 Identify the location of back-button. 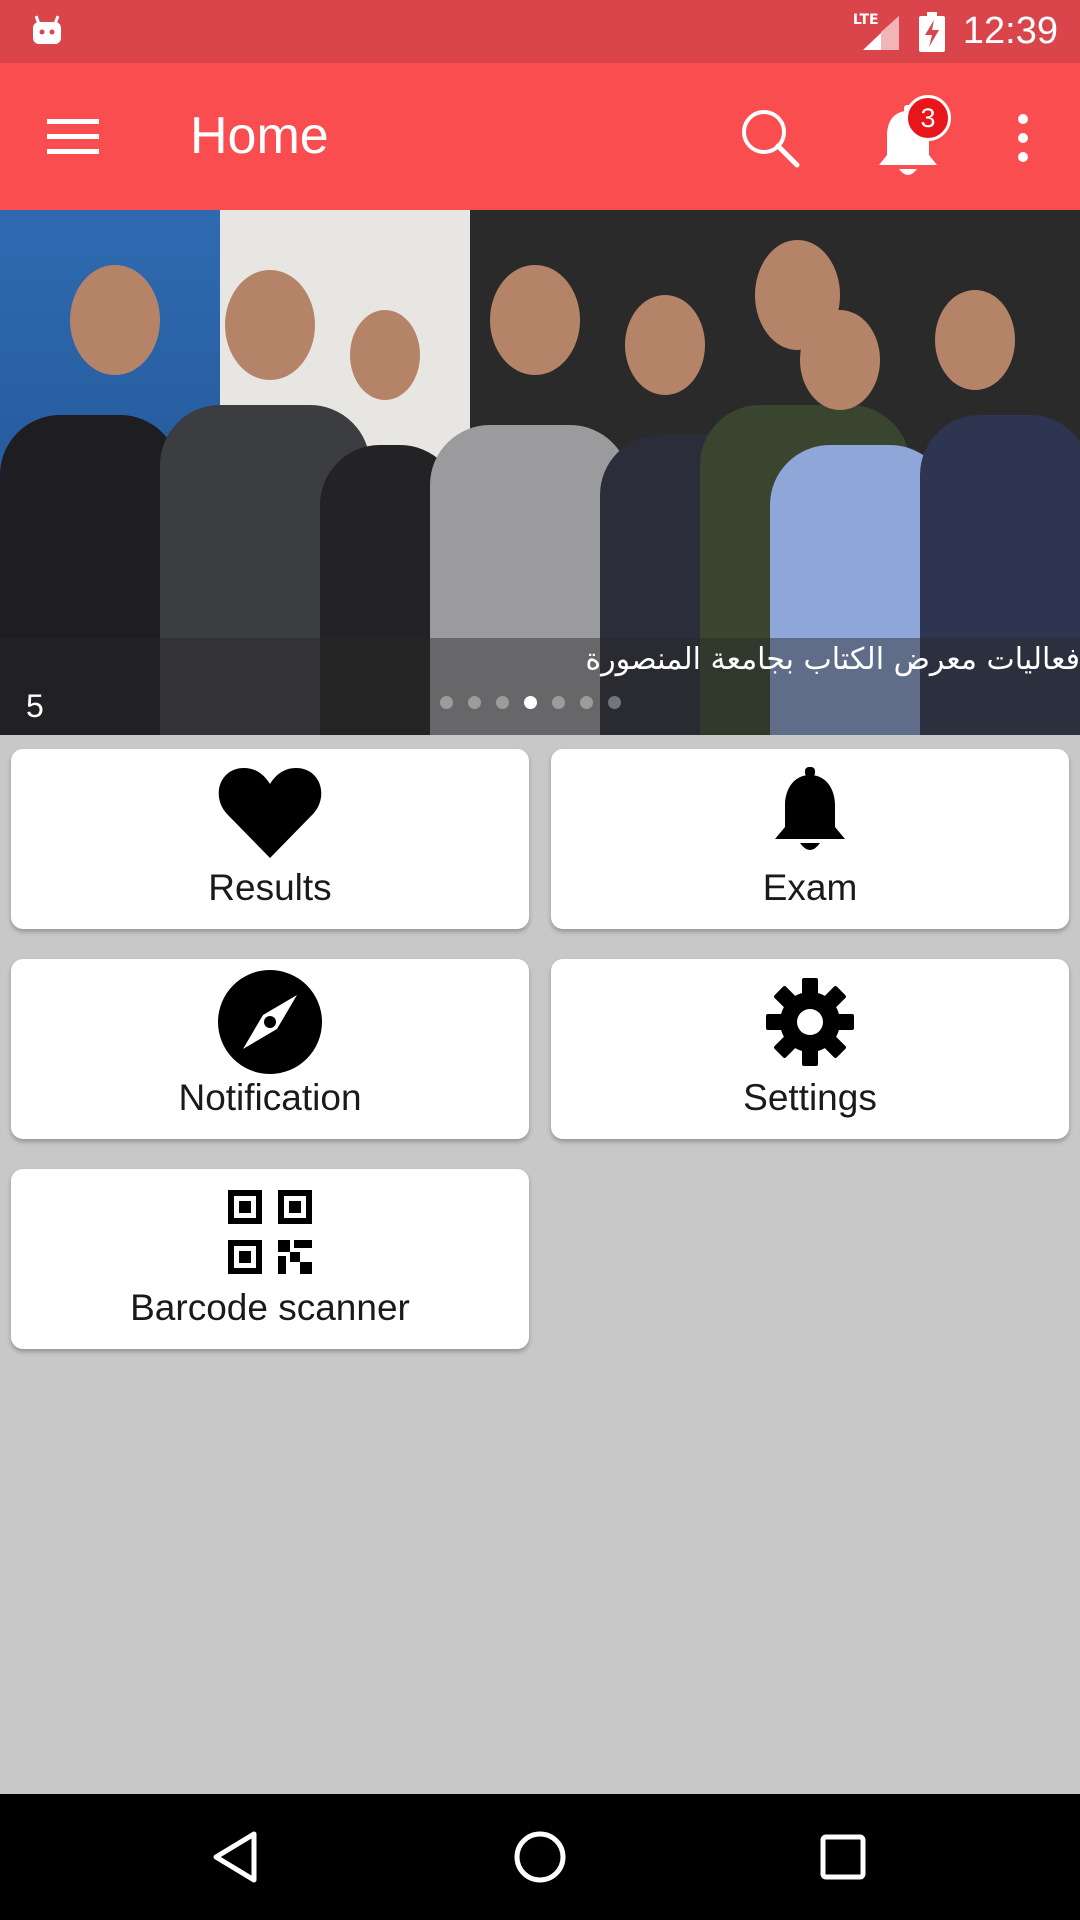
(235, 1857).